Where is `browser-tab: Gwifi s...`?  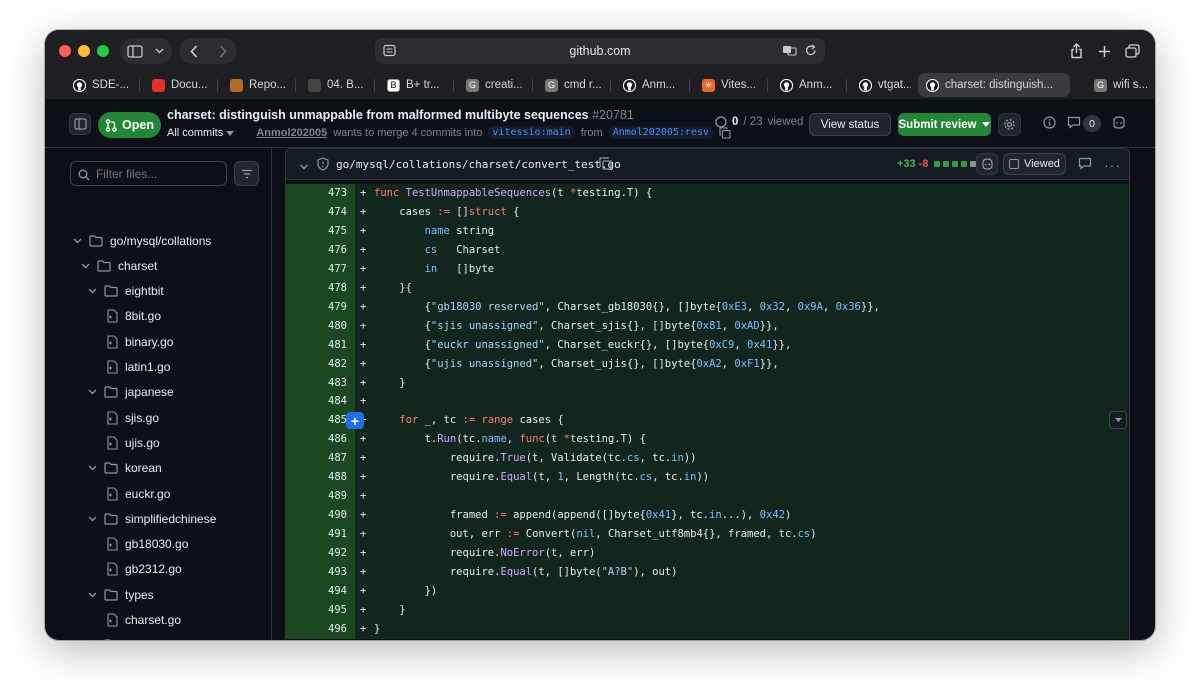 browser-tab: Gwifi s... is located at coordinates (1117, 85).